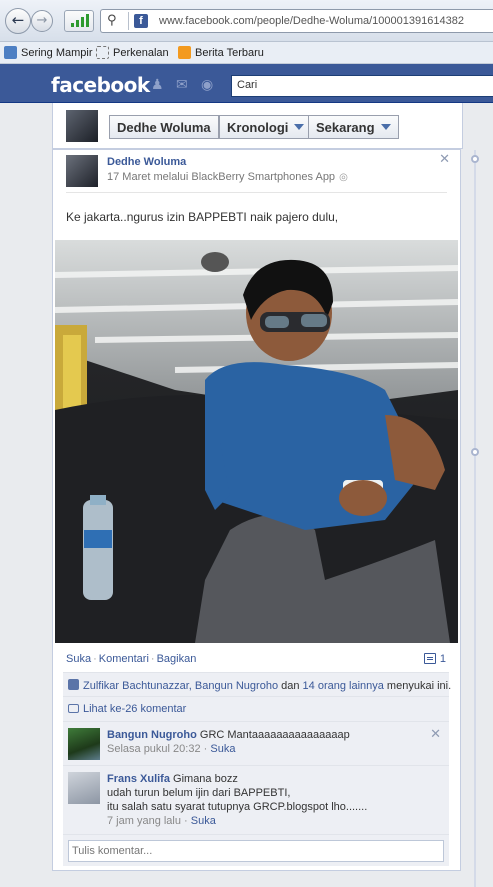  I want to click on bookmark-label: Perkenalan, so click(141, 53).